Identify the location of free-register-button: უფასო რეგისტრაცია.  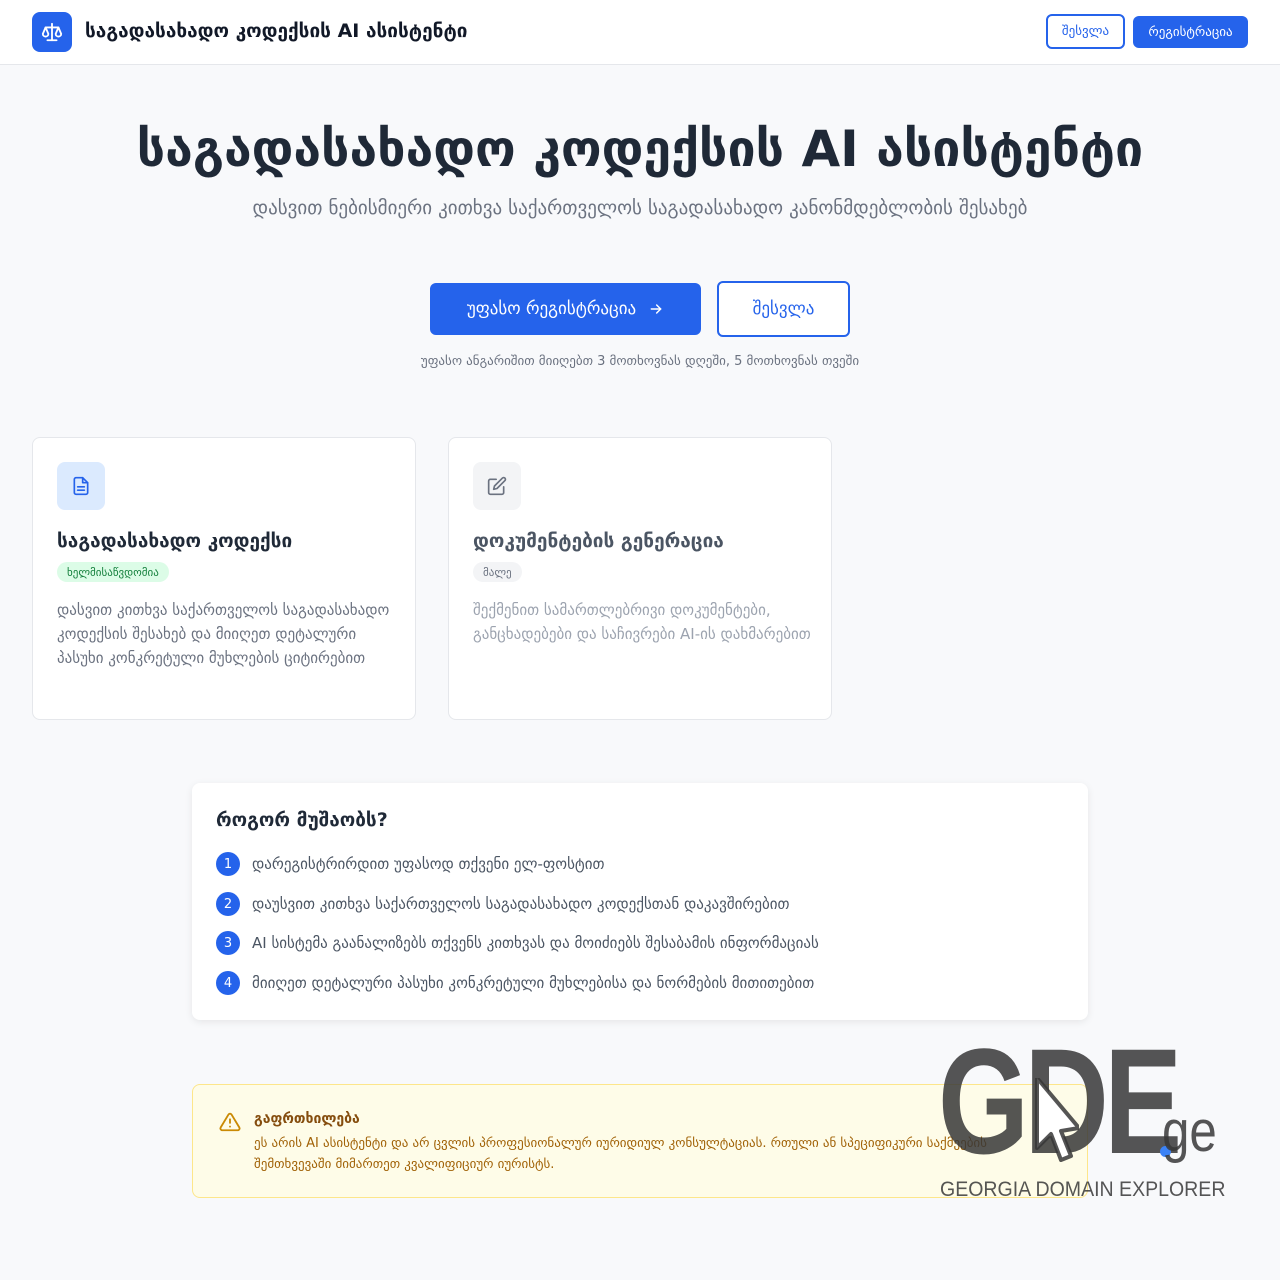
(565, 309).